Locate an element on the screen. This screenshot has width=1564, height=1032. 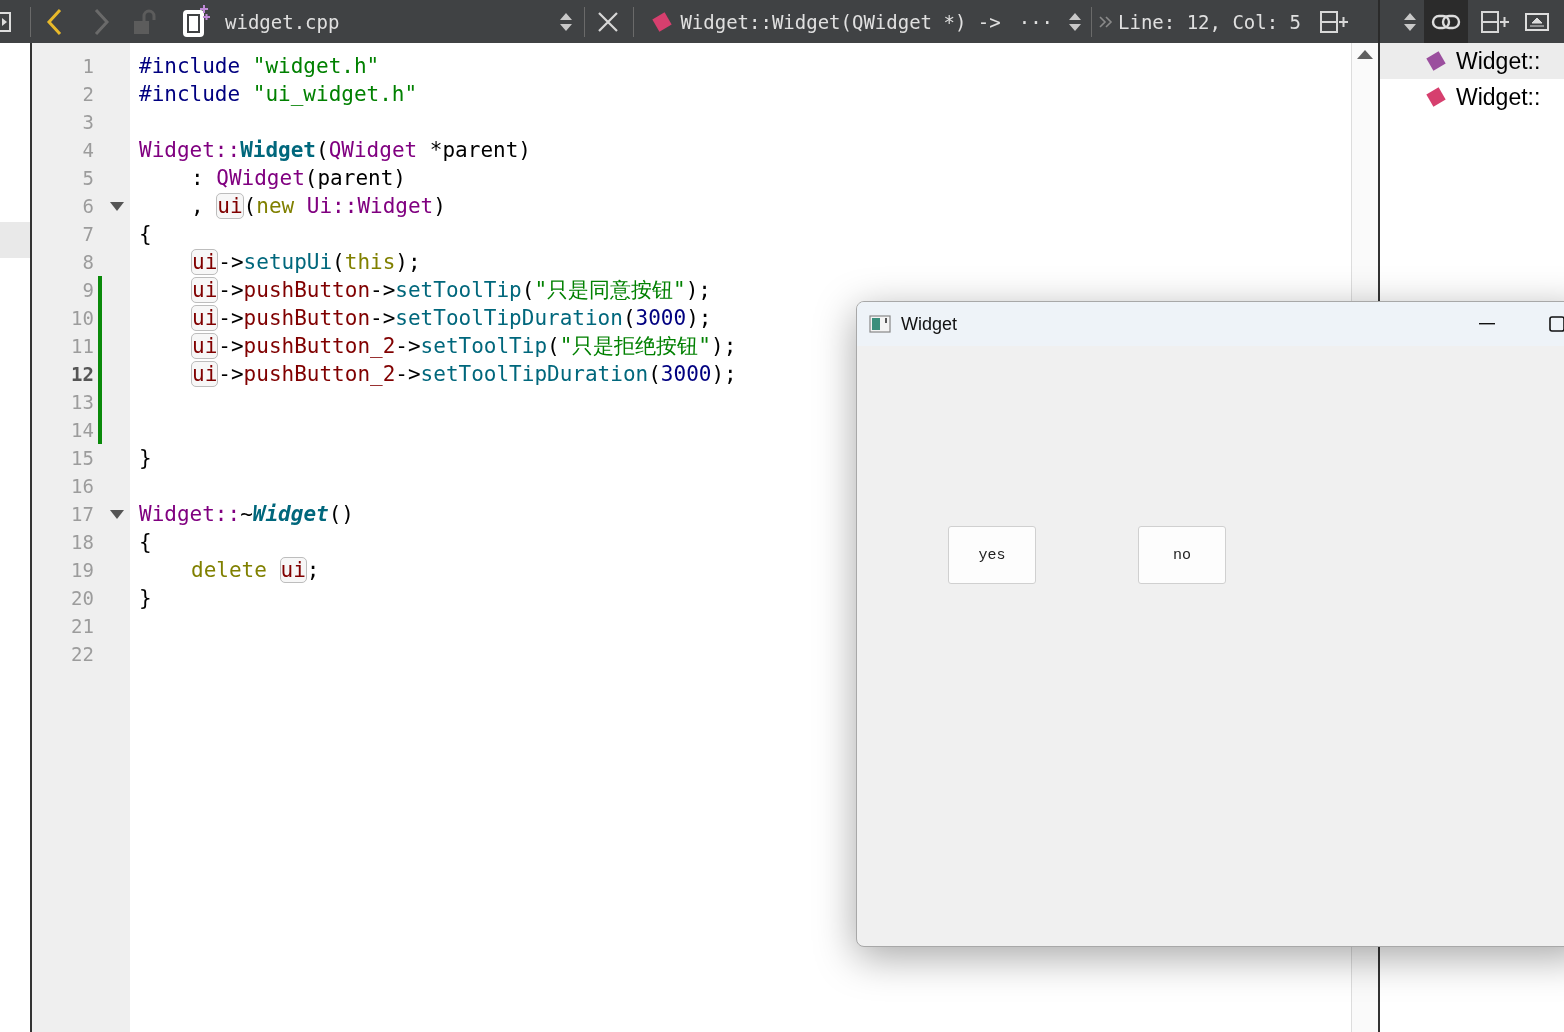
line-number: 16 is located at coordinates (82, 486).